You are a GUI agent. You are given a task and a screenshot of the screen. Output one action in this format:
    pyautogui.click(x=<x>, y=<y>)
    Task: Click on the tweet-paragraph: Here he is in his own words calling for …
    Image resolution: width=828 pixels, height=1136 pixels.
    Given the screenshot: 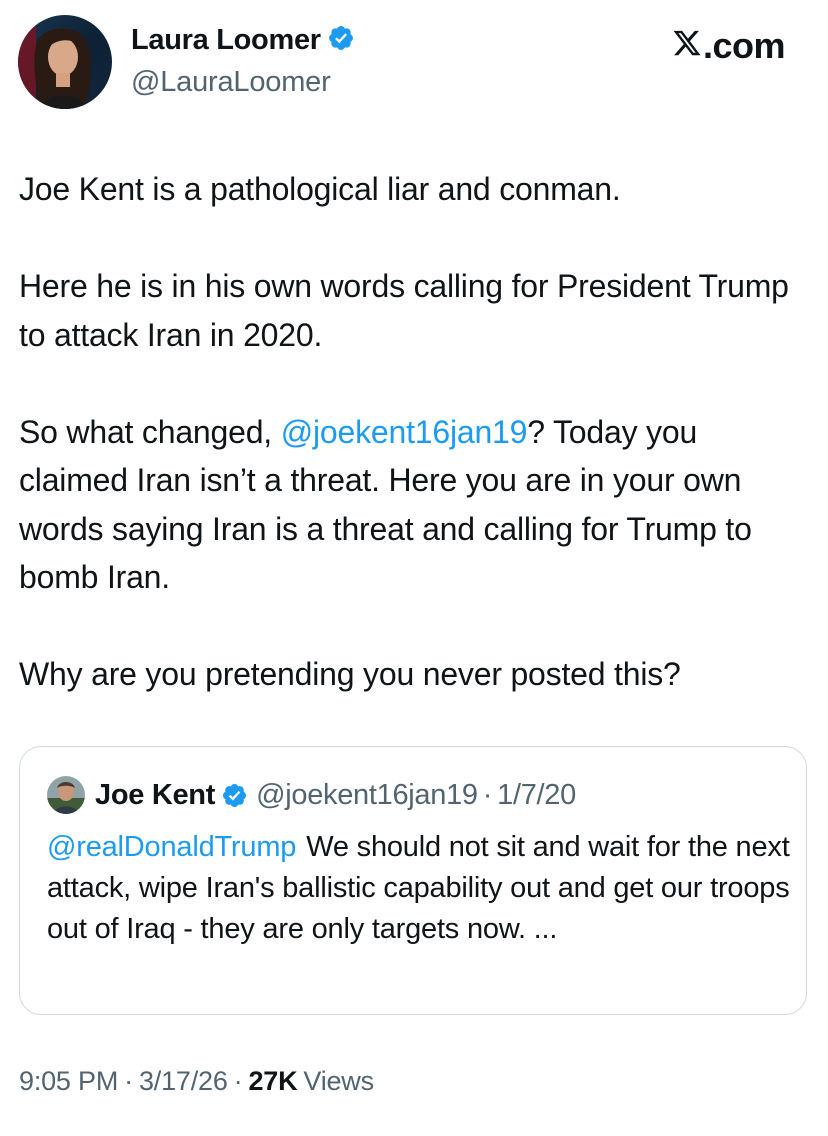 What is the action you would take?
    pyautogui.click(x=404, y=310)
    